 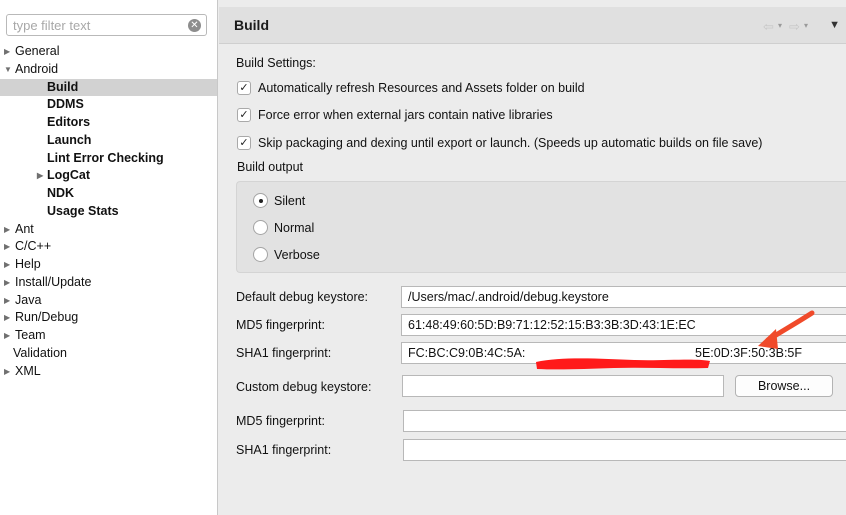 What do you see at coordinates (28, 299) in the screenshot?
I see `tree-item-label: Java` at bounding box center [28, 299].